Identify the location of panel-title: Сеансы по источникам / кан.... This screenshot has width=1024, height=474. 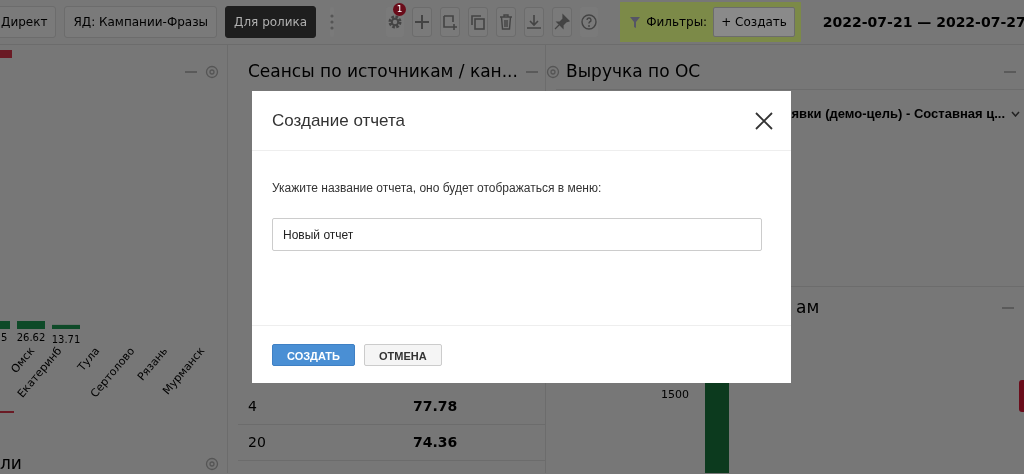
(383, 72).